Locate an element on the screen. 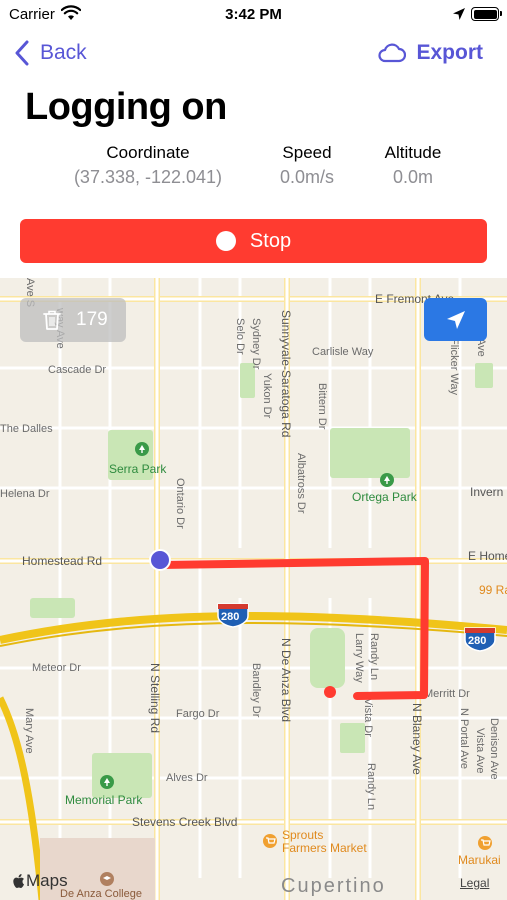 Image resolution: width=507 pixels, height=900 pixels. stop-button: Stop is located at coordinates (253, 241).